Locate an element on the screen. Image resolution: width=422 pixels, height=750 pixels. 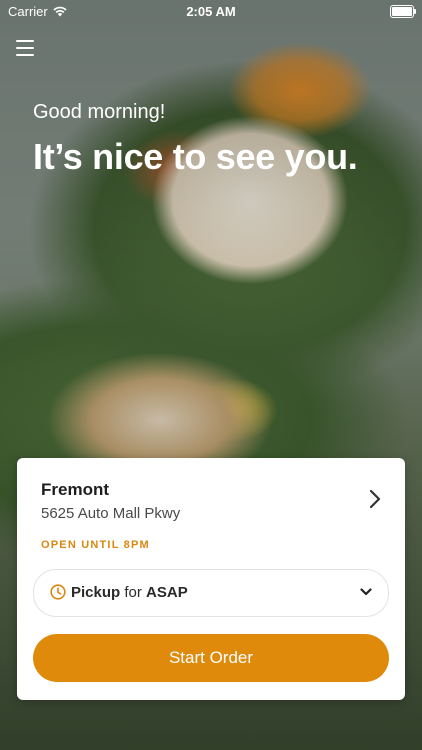
store-name: Fremont is located at coordinates (75, 490).